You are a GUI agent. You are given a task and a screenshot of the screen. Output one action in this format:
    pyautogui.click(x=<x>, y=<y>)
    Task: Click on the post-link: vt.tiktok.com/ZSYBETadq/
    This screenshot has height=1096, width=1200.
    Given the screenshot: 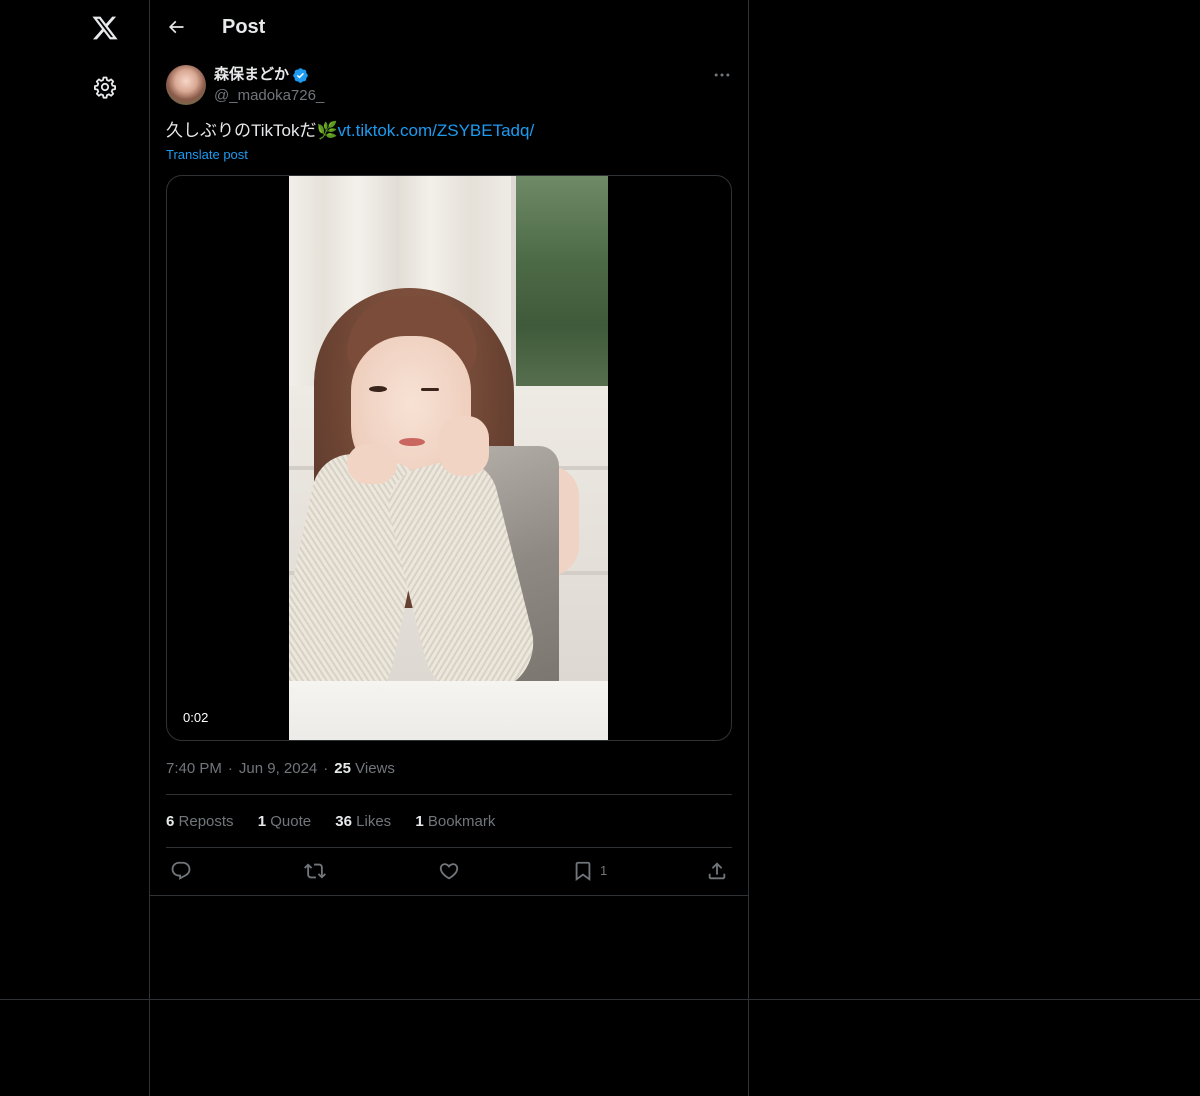 What is the action you would take?
    pyautogui.click(x=436, y=130)
    